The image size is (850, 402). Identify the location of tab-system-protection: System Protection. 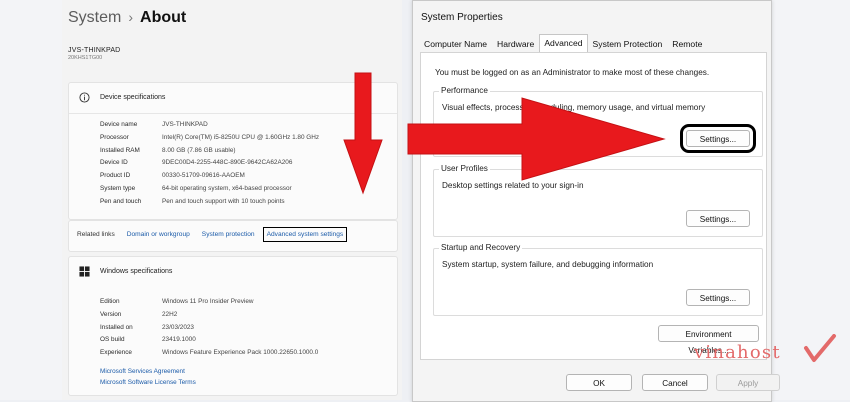
(628, 44).